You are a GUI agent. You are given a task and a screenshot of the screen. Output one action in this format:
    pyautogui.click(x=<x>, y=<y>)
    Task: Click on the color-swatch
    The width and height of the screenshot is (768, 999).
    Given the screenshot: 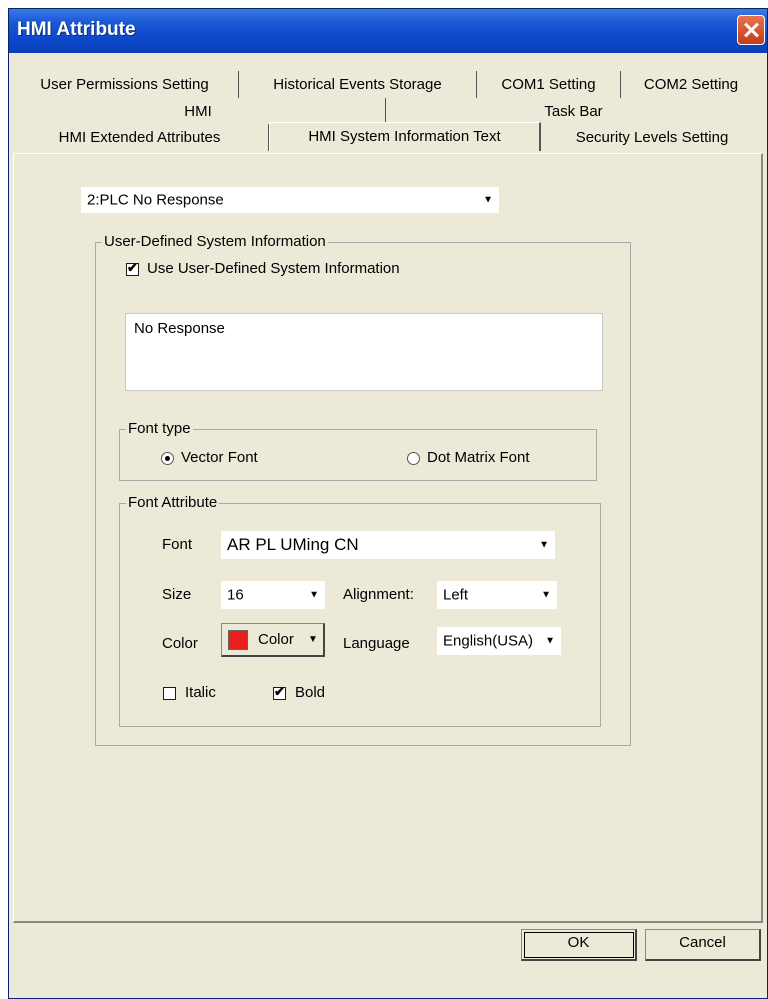 What is the action you would take?
    pyautogui.click(x=238, y=640)
    